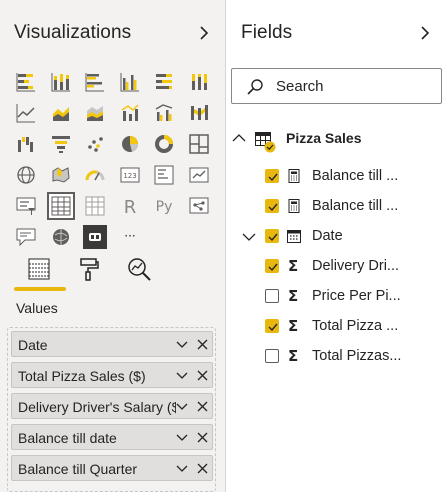 The width and height of the screenshot is (447, 492). I want to click on well-item-date: Date, so click(112, 344).